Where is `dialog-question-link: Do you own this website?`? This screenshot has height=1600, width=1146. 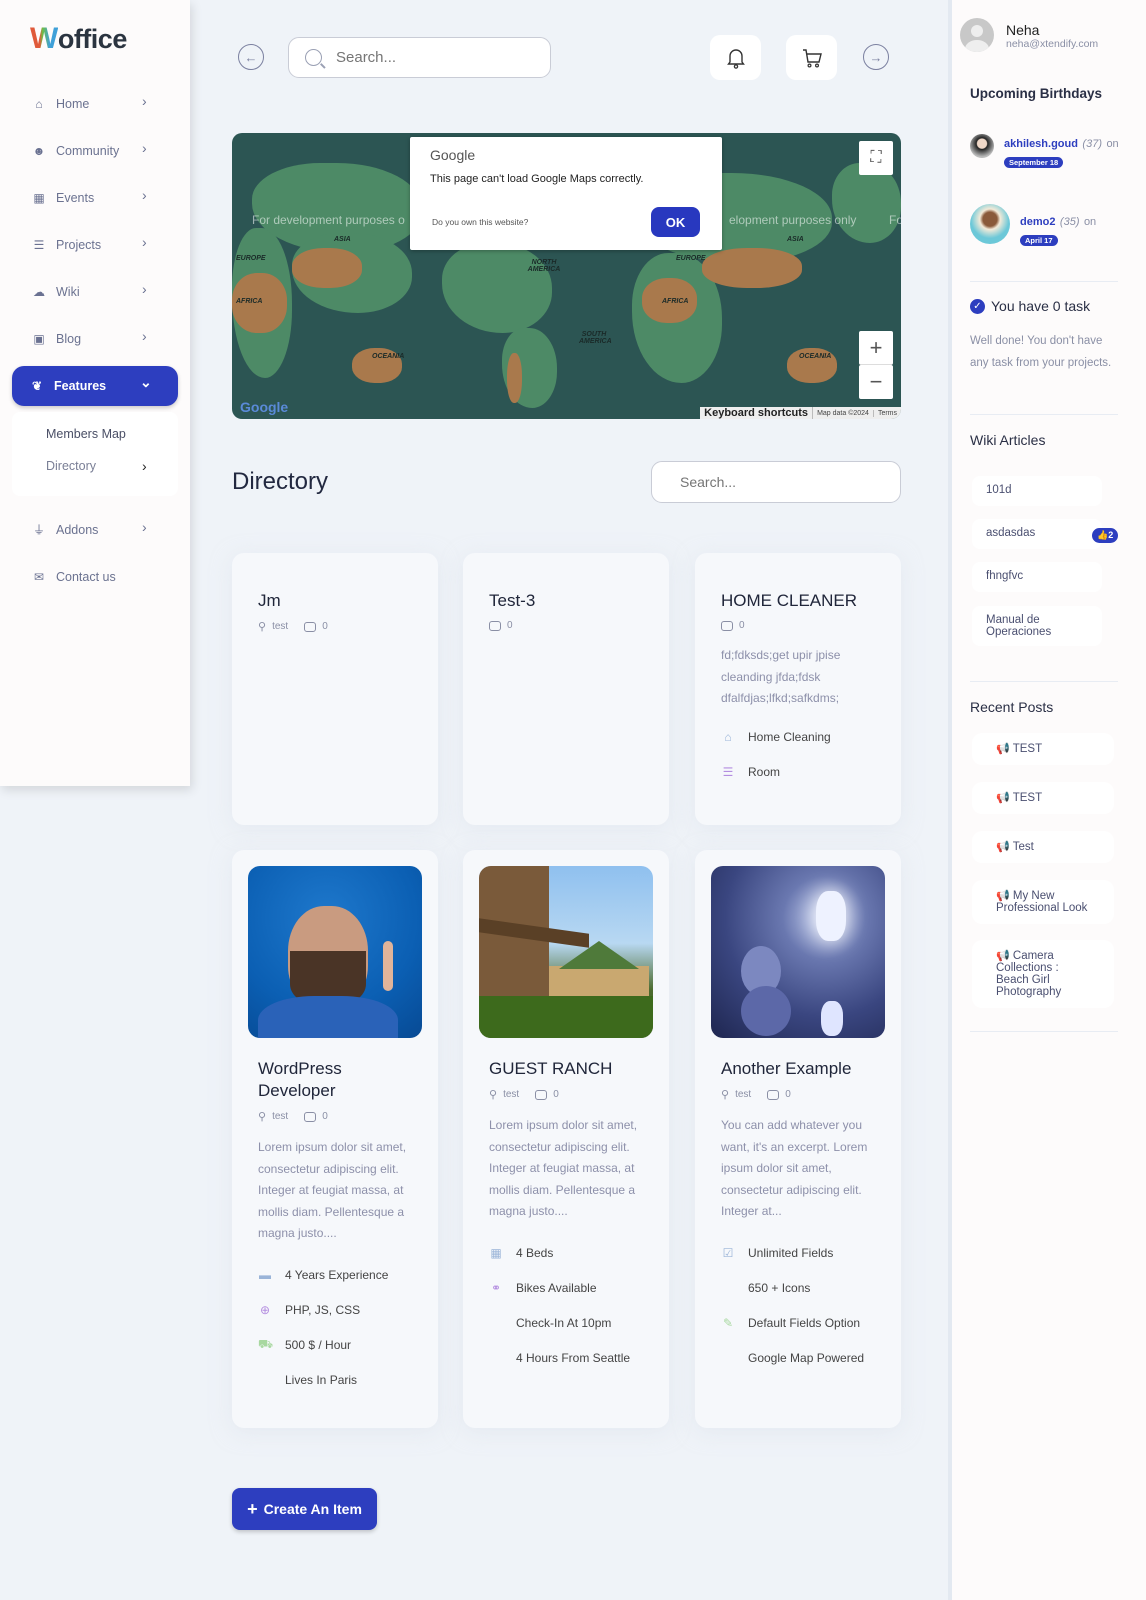 dialog-question-link: Do you own this website? is located at coordinates (480, 222).